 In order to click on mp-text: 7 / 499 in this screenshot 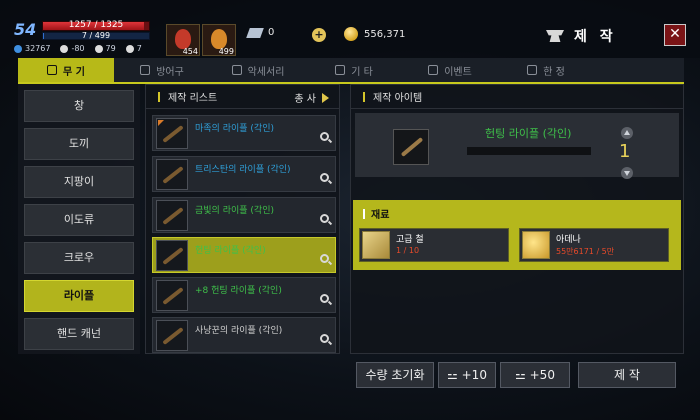, I will do `click(96, 35)`.